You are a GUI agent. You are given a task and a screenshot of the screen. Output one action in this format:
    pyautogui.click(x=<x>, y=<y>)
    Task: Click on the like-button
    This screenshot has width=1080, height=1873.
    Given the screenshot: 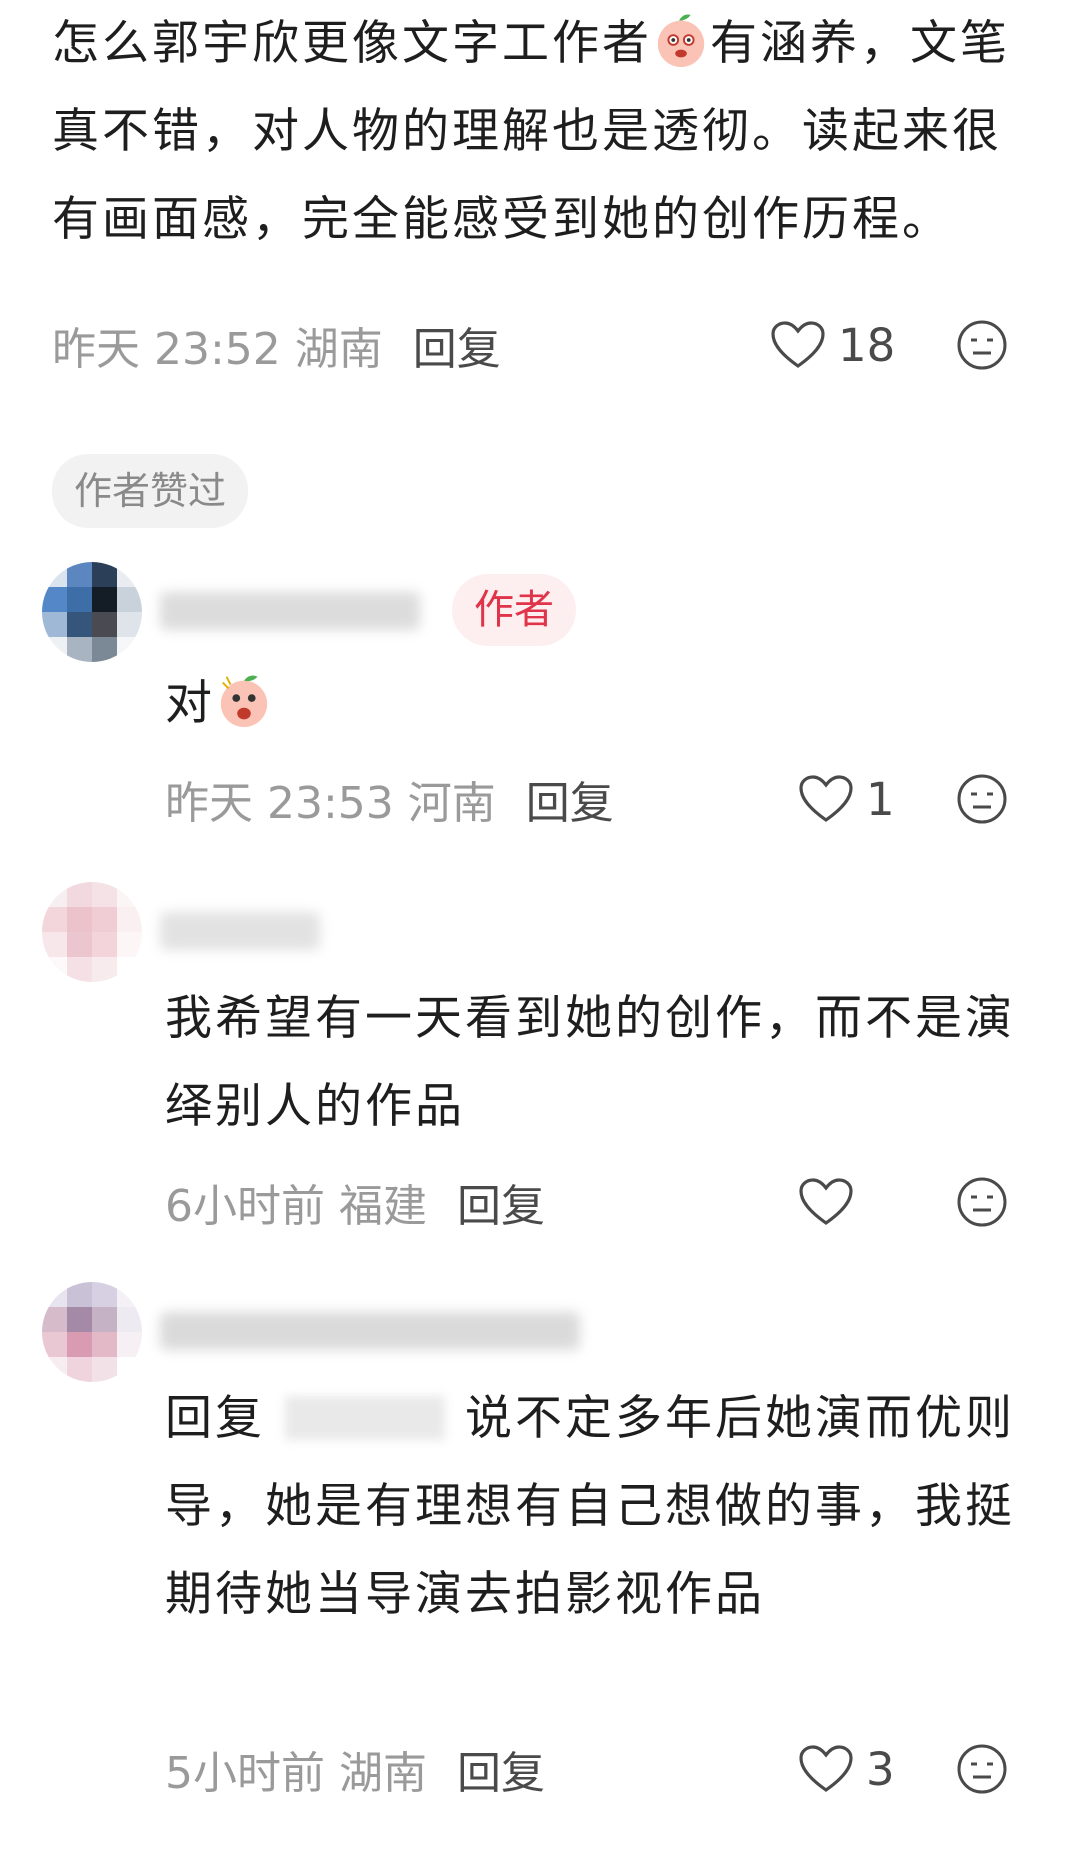 What is the action you would take?
    pyautogui.click(x=832, y=1202)
    